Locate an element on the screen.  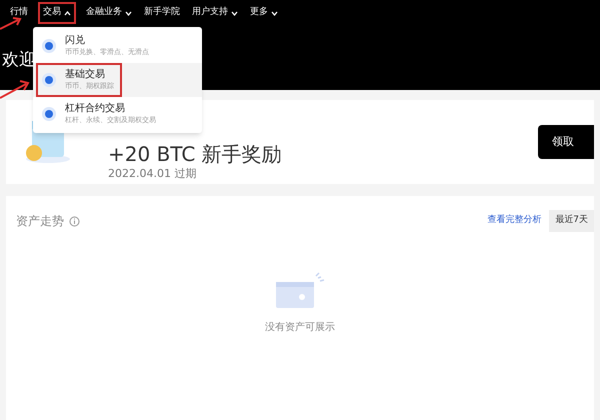
nav-item: 用户支持 is located at coordinates (215, 13).